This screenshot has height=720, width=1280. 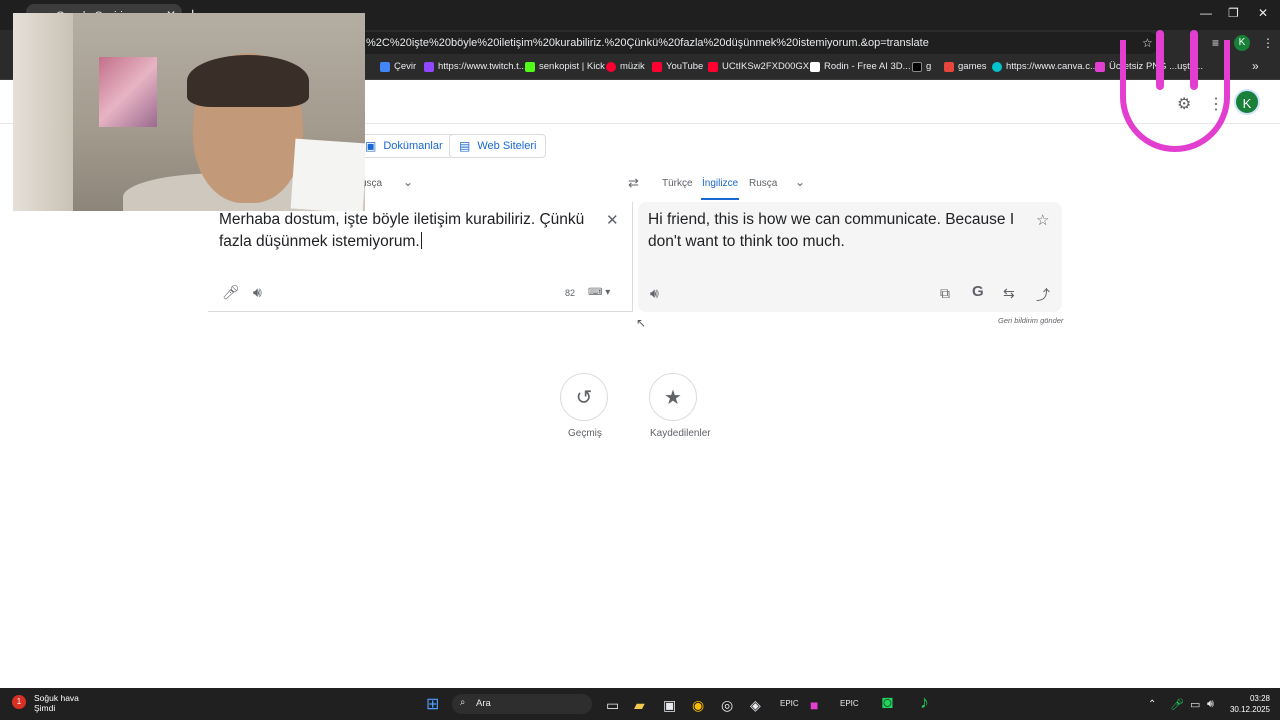 What do you see at coordinates (429, 66) in the screenshot?
I see `twitch-icon` at bounding box center [429, 66].